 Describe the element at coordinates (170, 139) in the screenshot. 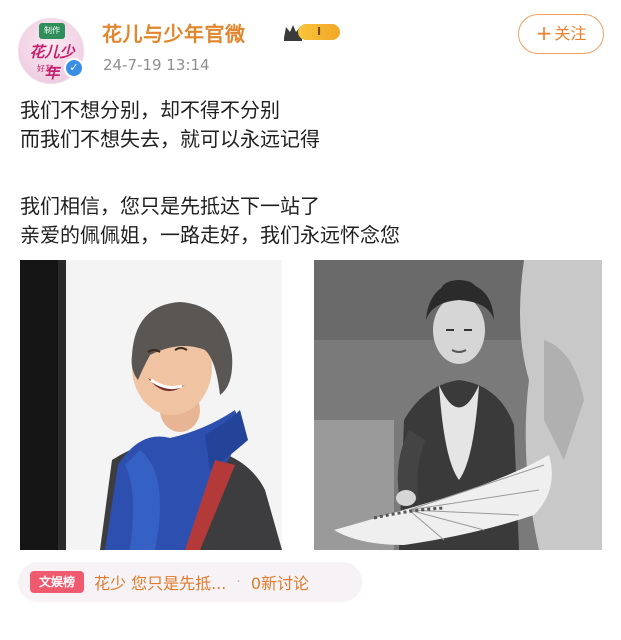

I see `post-line: 而我们不想失去，就可以永远记得` at that location.